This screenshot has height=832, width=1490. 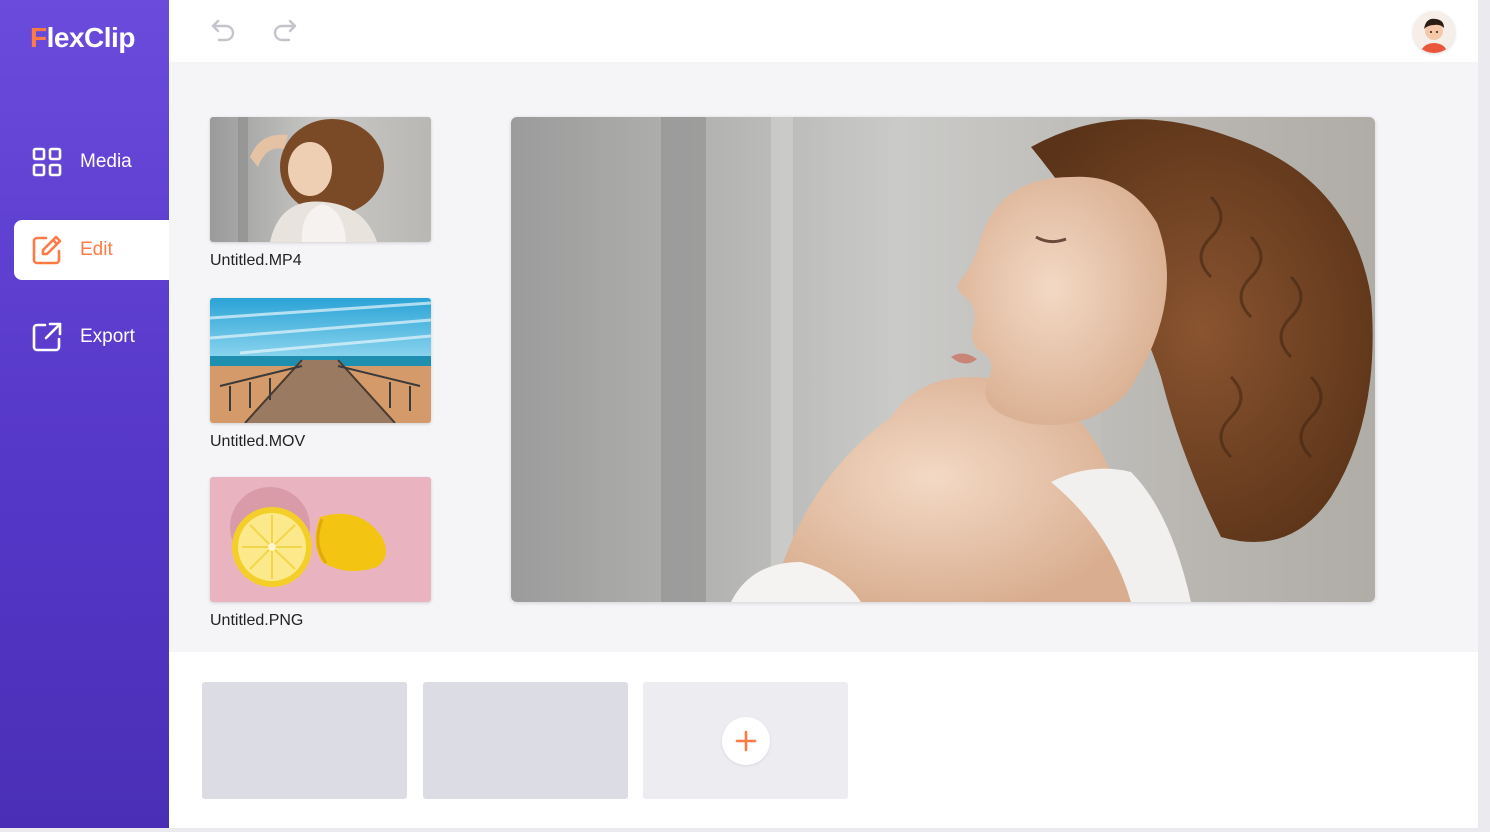 I want to click on sidebar-item-label: Media, so click(x=106, y=161).